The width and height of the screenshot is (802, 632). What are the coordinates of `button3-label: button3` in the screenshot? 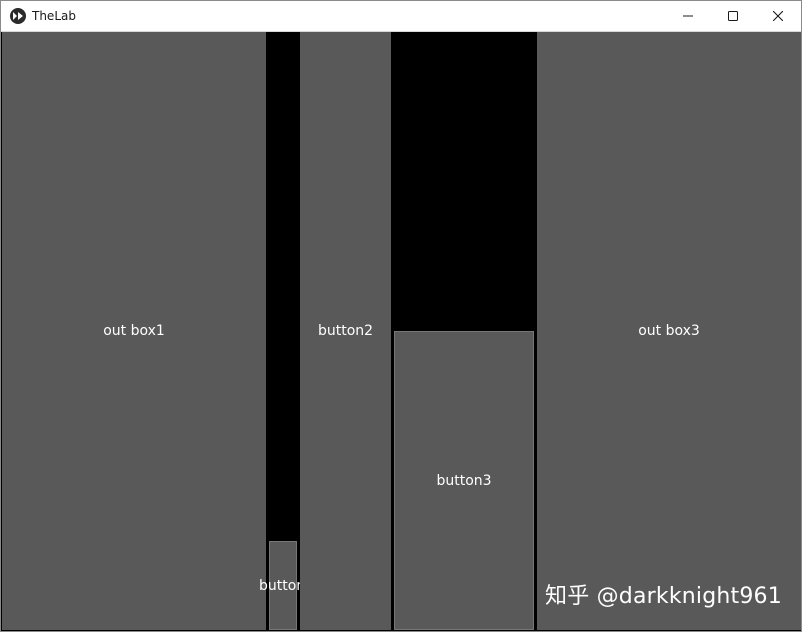 It's located at (464, 480).